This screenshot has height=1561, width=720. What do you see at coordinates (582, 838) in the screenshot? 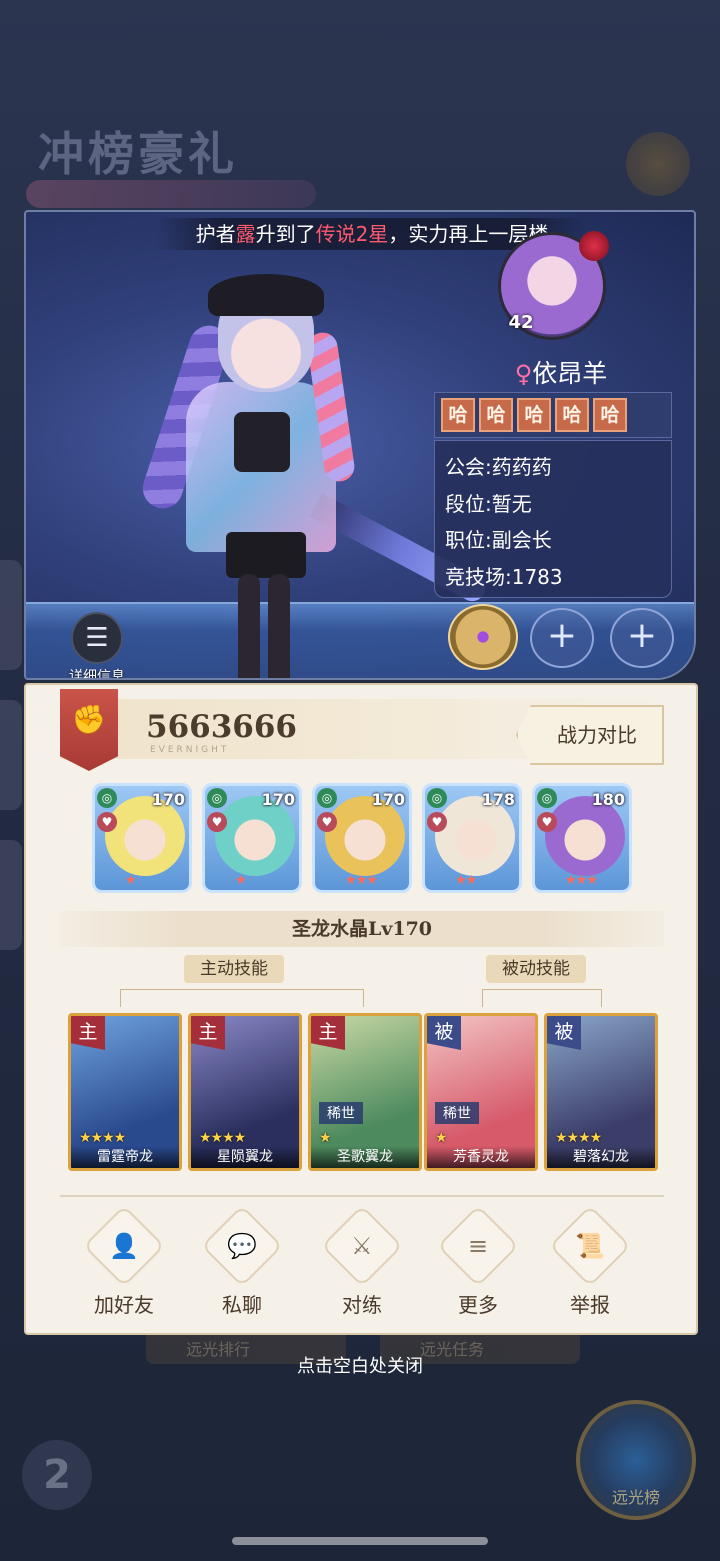
I see `hero-card: ◎ ♥ 180 ★★★` at bounding box center [582, 838].